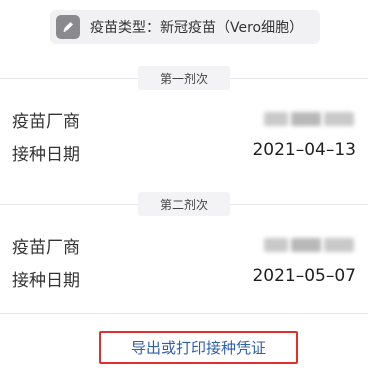 This screenshot has width=368, height=390. Describe the element at coordinates (198, 347) in the screenshot. I see `export-certificate-button: 导出或打印接种凭证` at that location.